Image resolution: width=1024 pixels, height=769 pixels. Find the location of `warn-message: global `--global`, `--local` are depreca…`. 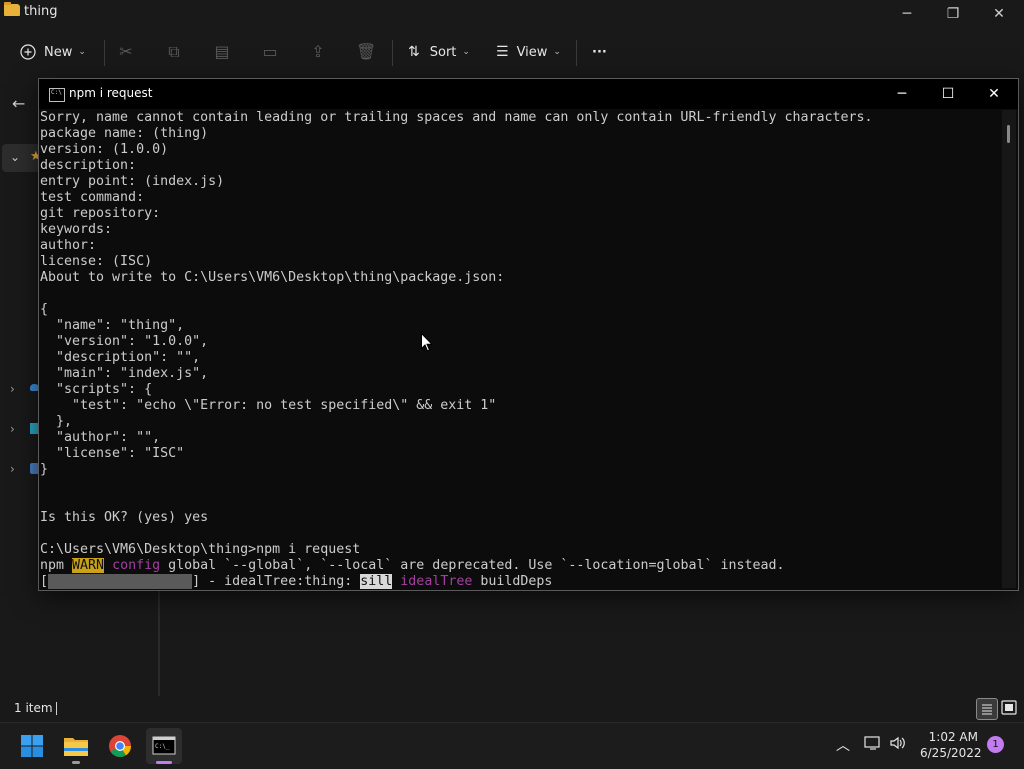

warn-message: global `--global`, `--local` are depreca… is located at coordinates (472, 565).